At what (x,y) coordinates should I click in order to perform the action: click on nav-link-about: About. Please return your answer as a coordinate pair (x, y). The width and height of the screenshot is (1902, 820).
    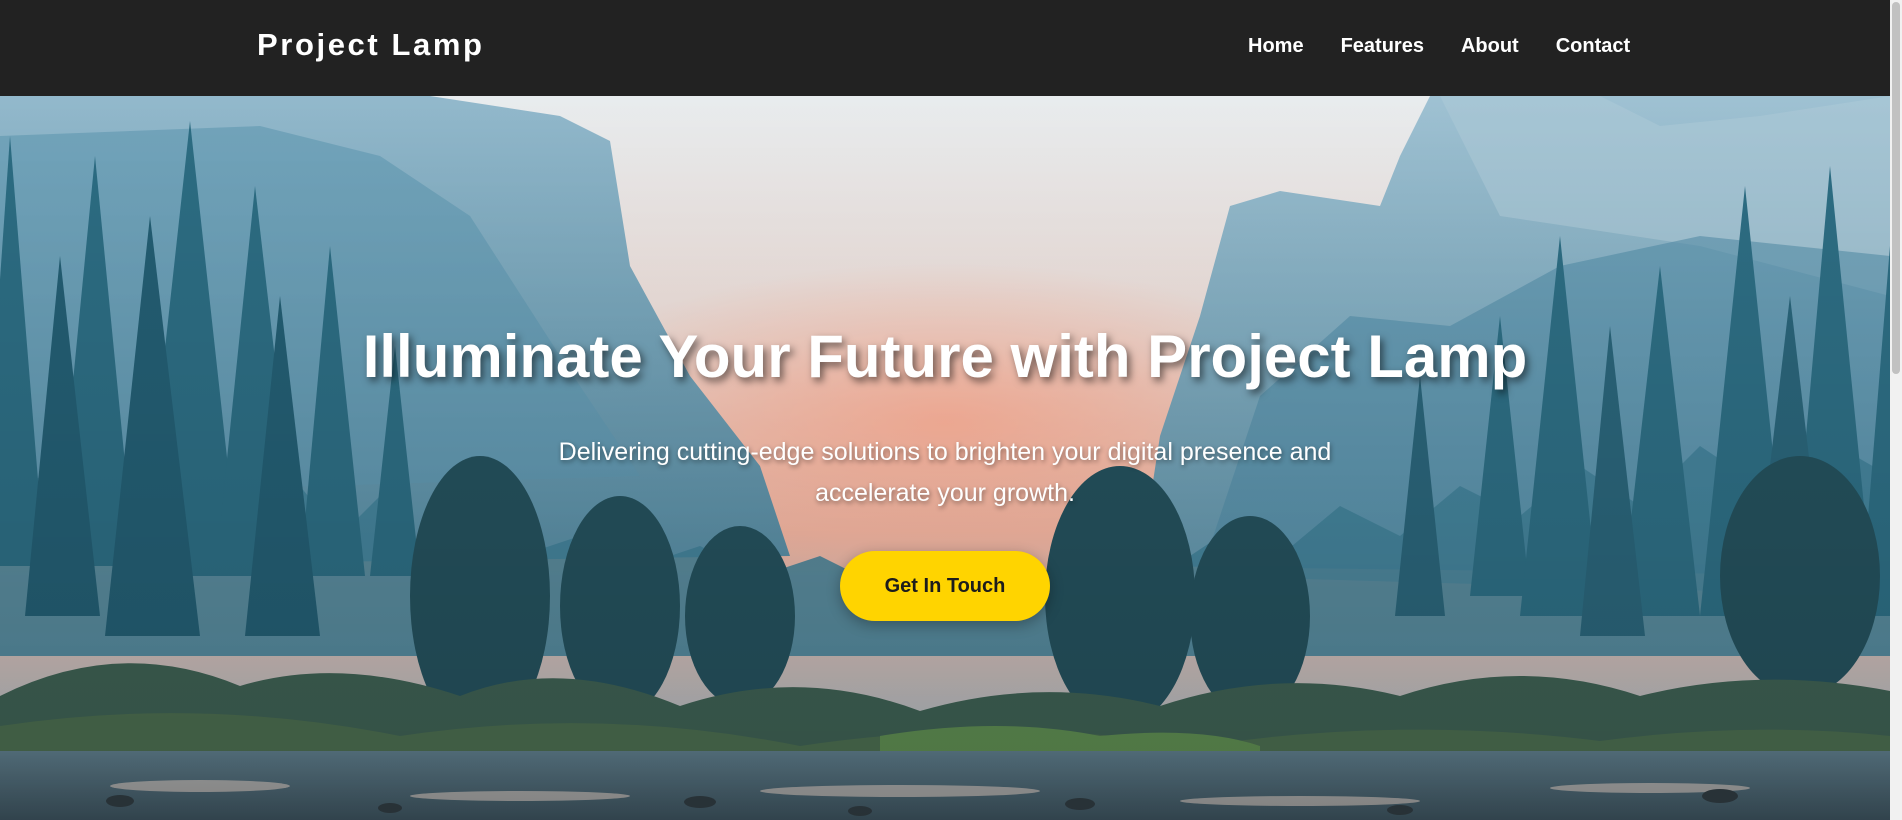
    Looking at the image, I should click on (1490, 46).